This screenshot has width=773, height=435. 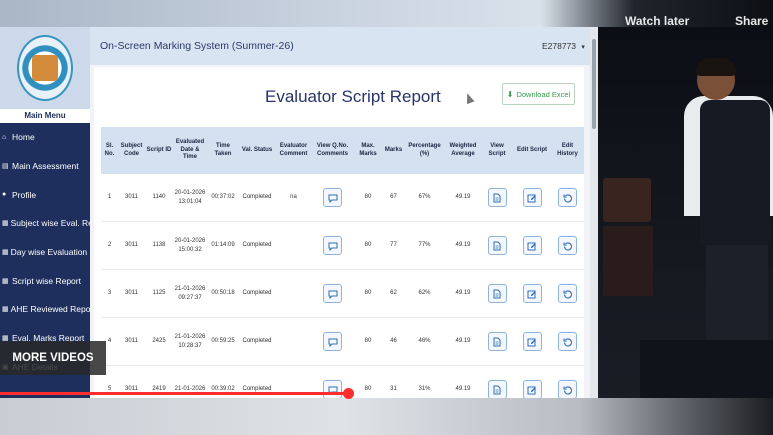 I want to click on video-bottom-strip, so click(x=386, y=416).